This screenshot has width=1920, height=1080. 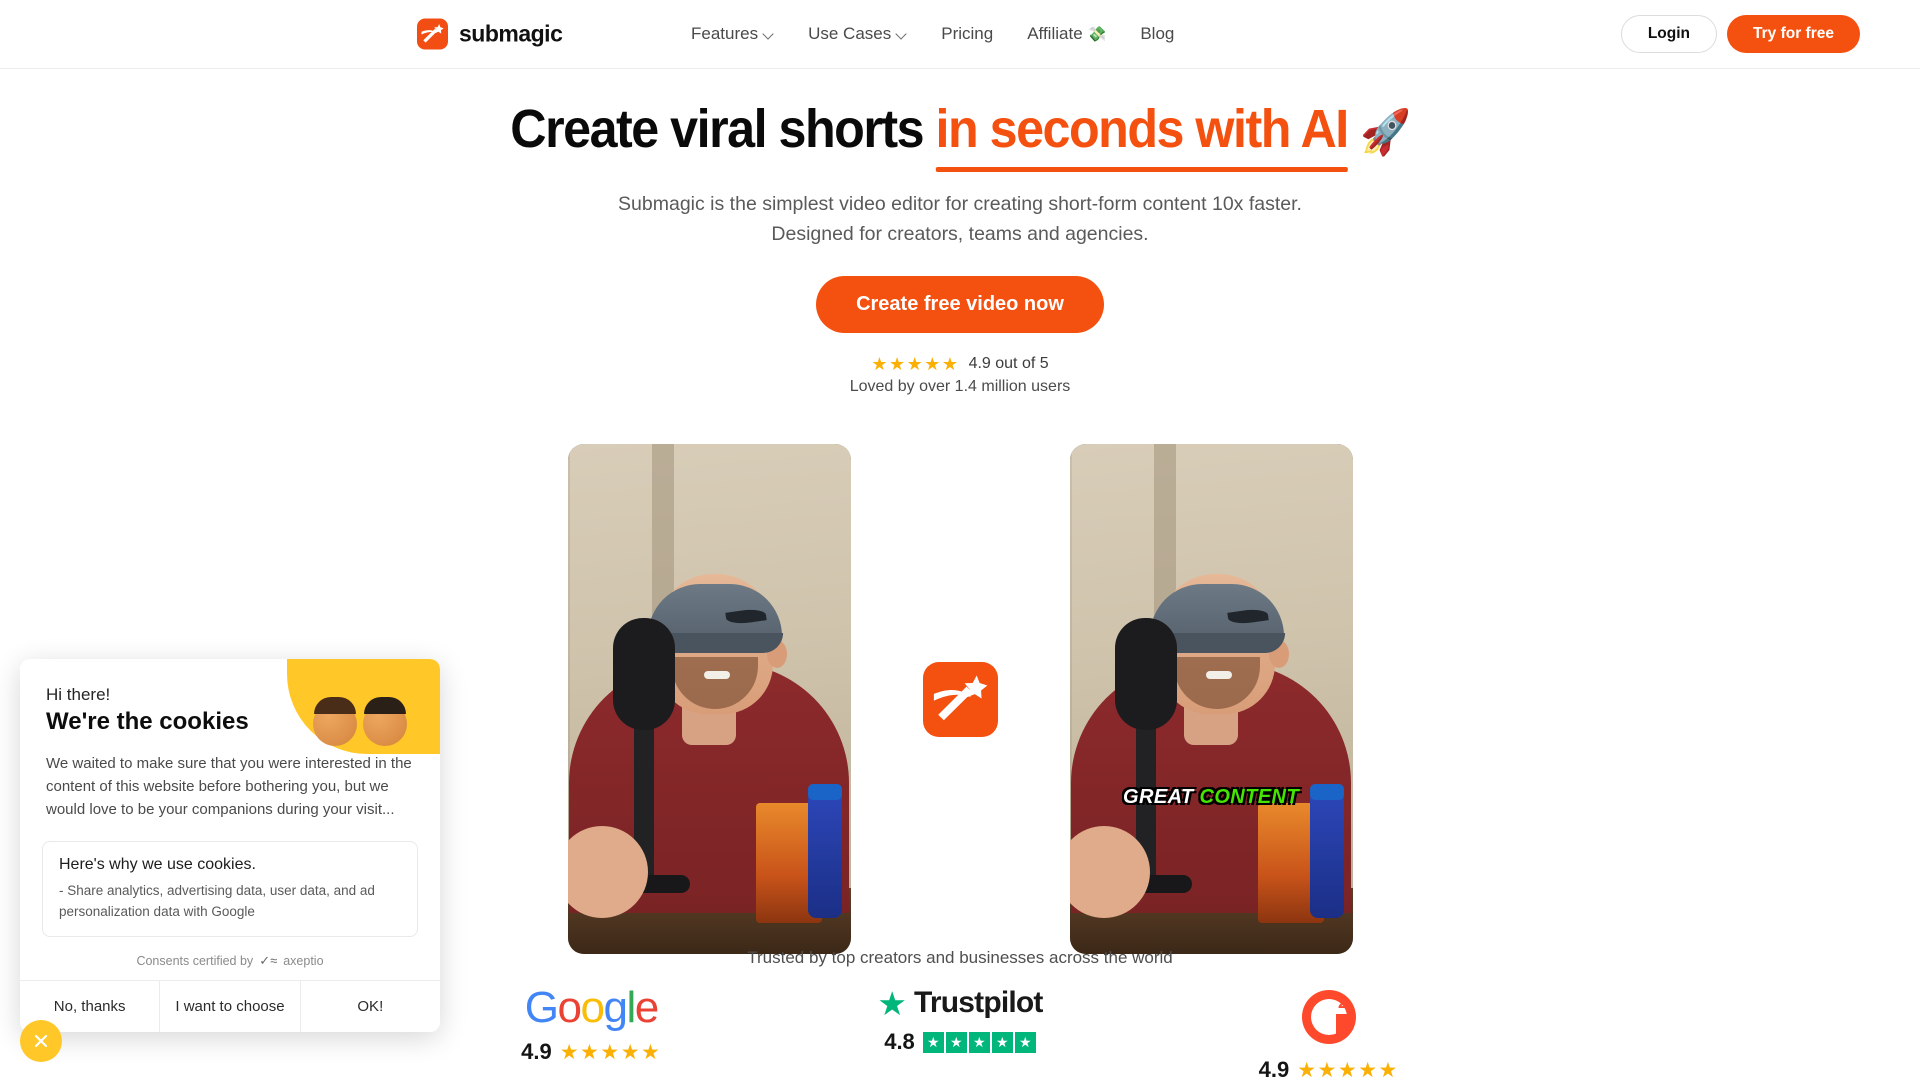 I want to click on cookie-why-title: Here's why we use cookies., so click(x=157, y=865).